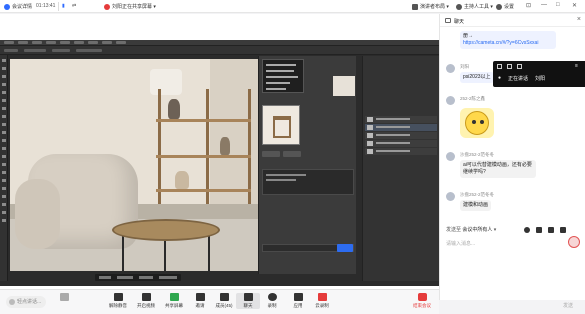 The image size is (585, 314). I want to click on side-table-shape, so click(166, 230).